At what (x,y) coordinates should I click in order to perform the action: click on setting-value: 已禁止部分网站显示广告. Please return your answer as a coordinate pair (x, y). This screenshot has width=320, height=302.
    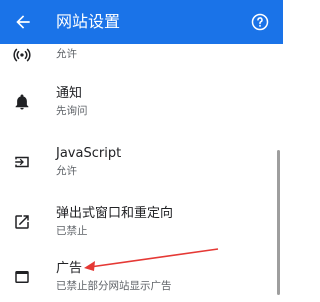
    Looking at the image, I should click on (114, 286).